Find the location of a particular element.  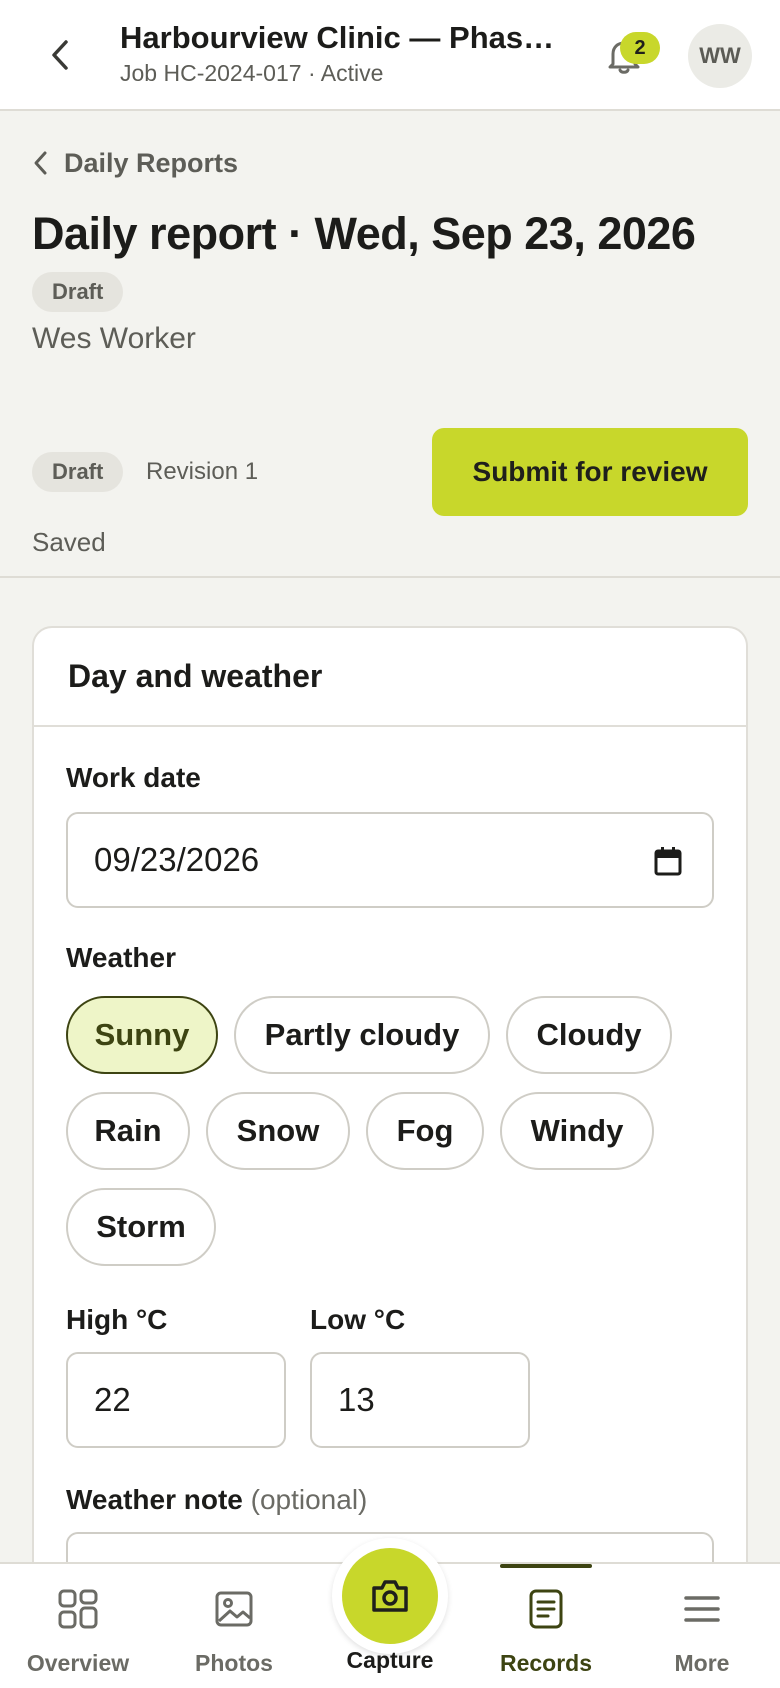

report-author: Wes Worker is located at coordinates (114, 338).